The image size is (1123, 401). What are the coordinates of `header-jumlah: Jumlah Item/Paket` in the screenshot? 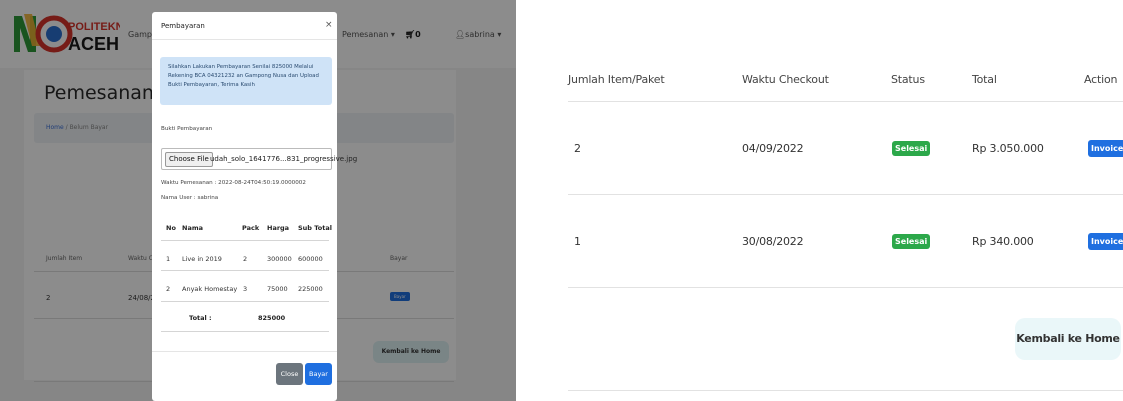 It's located at (616, 79).